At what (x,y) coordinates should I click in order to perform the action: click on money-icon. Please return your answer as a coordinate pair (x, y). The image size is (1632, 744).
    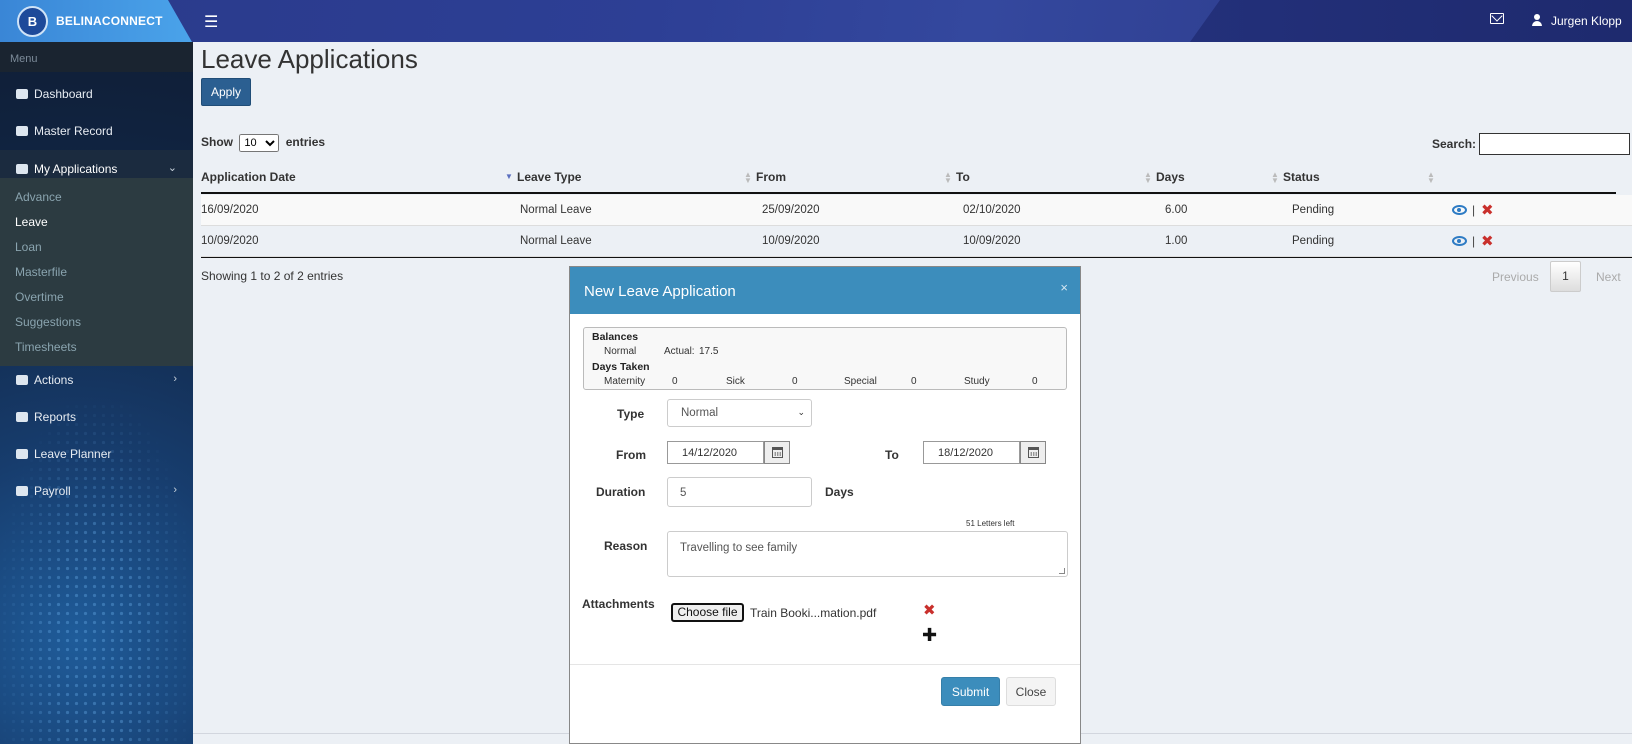
    Looking at the image, I should click on (22, 491).